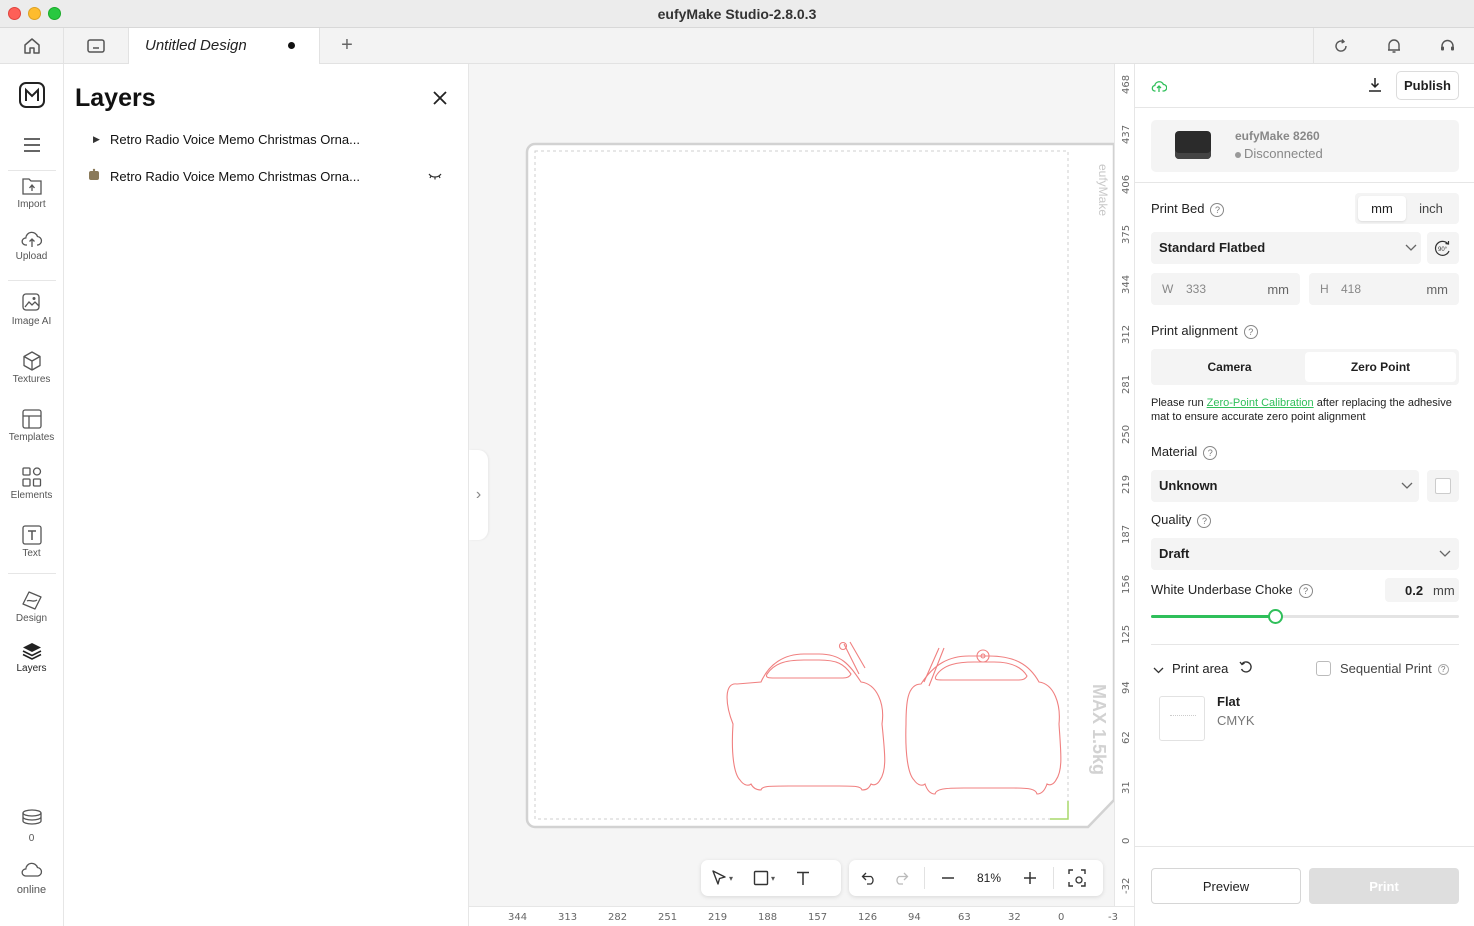  Describe the element at coordinates (31, 321) in the screenshot. I see `rail-label: Image AI` at that location.